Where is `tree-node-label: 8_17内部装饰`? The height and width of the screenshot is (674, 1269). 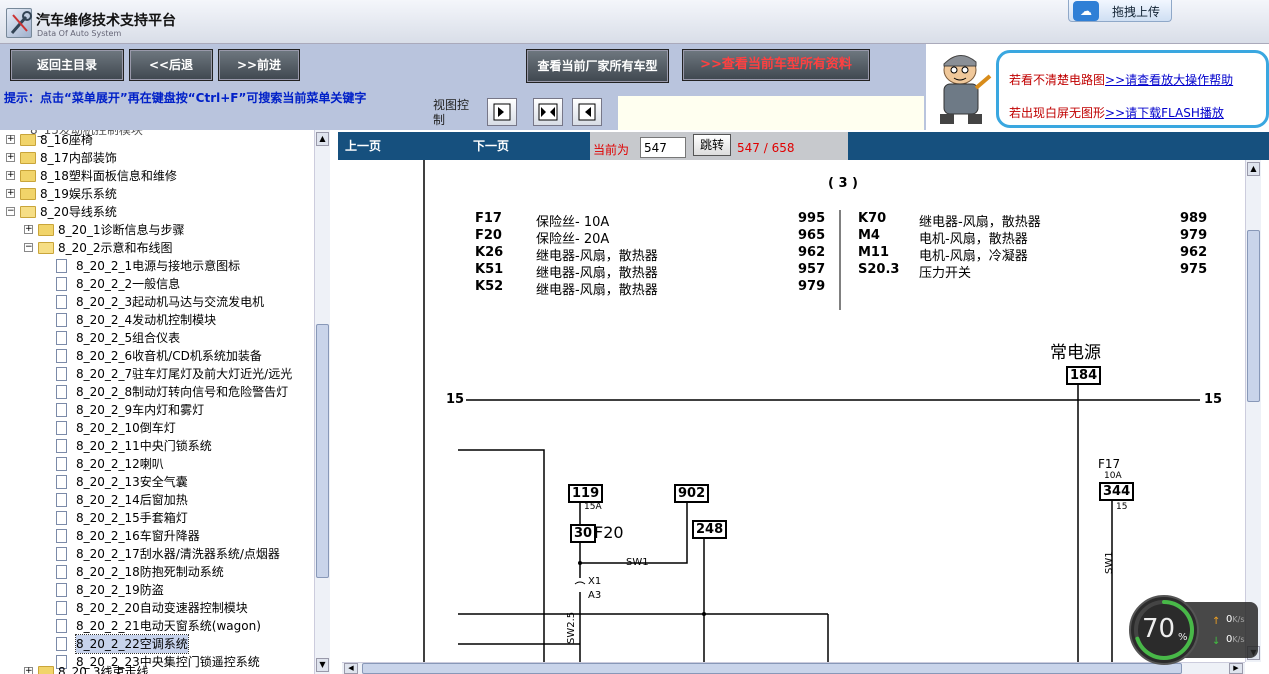
tree-node-label: 8_17内部装饰 is located at coordinates (78, 158).